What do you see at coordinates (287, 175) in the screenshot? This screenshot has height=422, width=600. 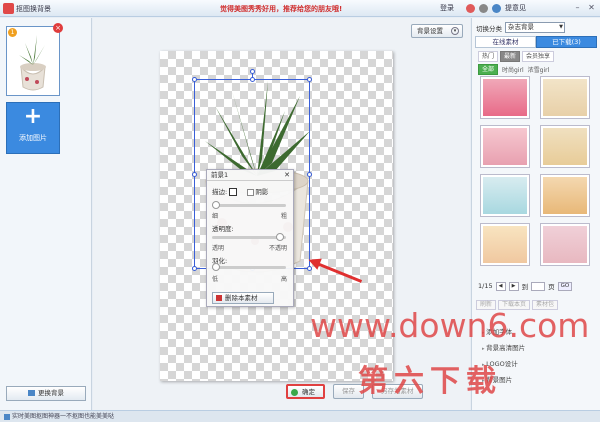 I see `close-icon: ✕` at bounding box center [287, 175].